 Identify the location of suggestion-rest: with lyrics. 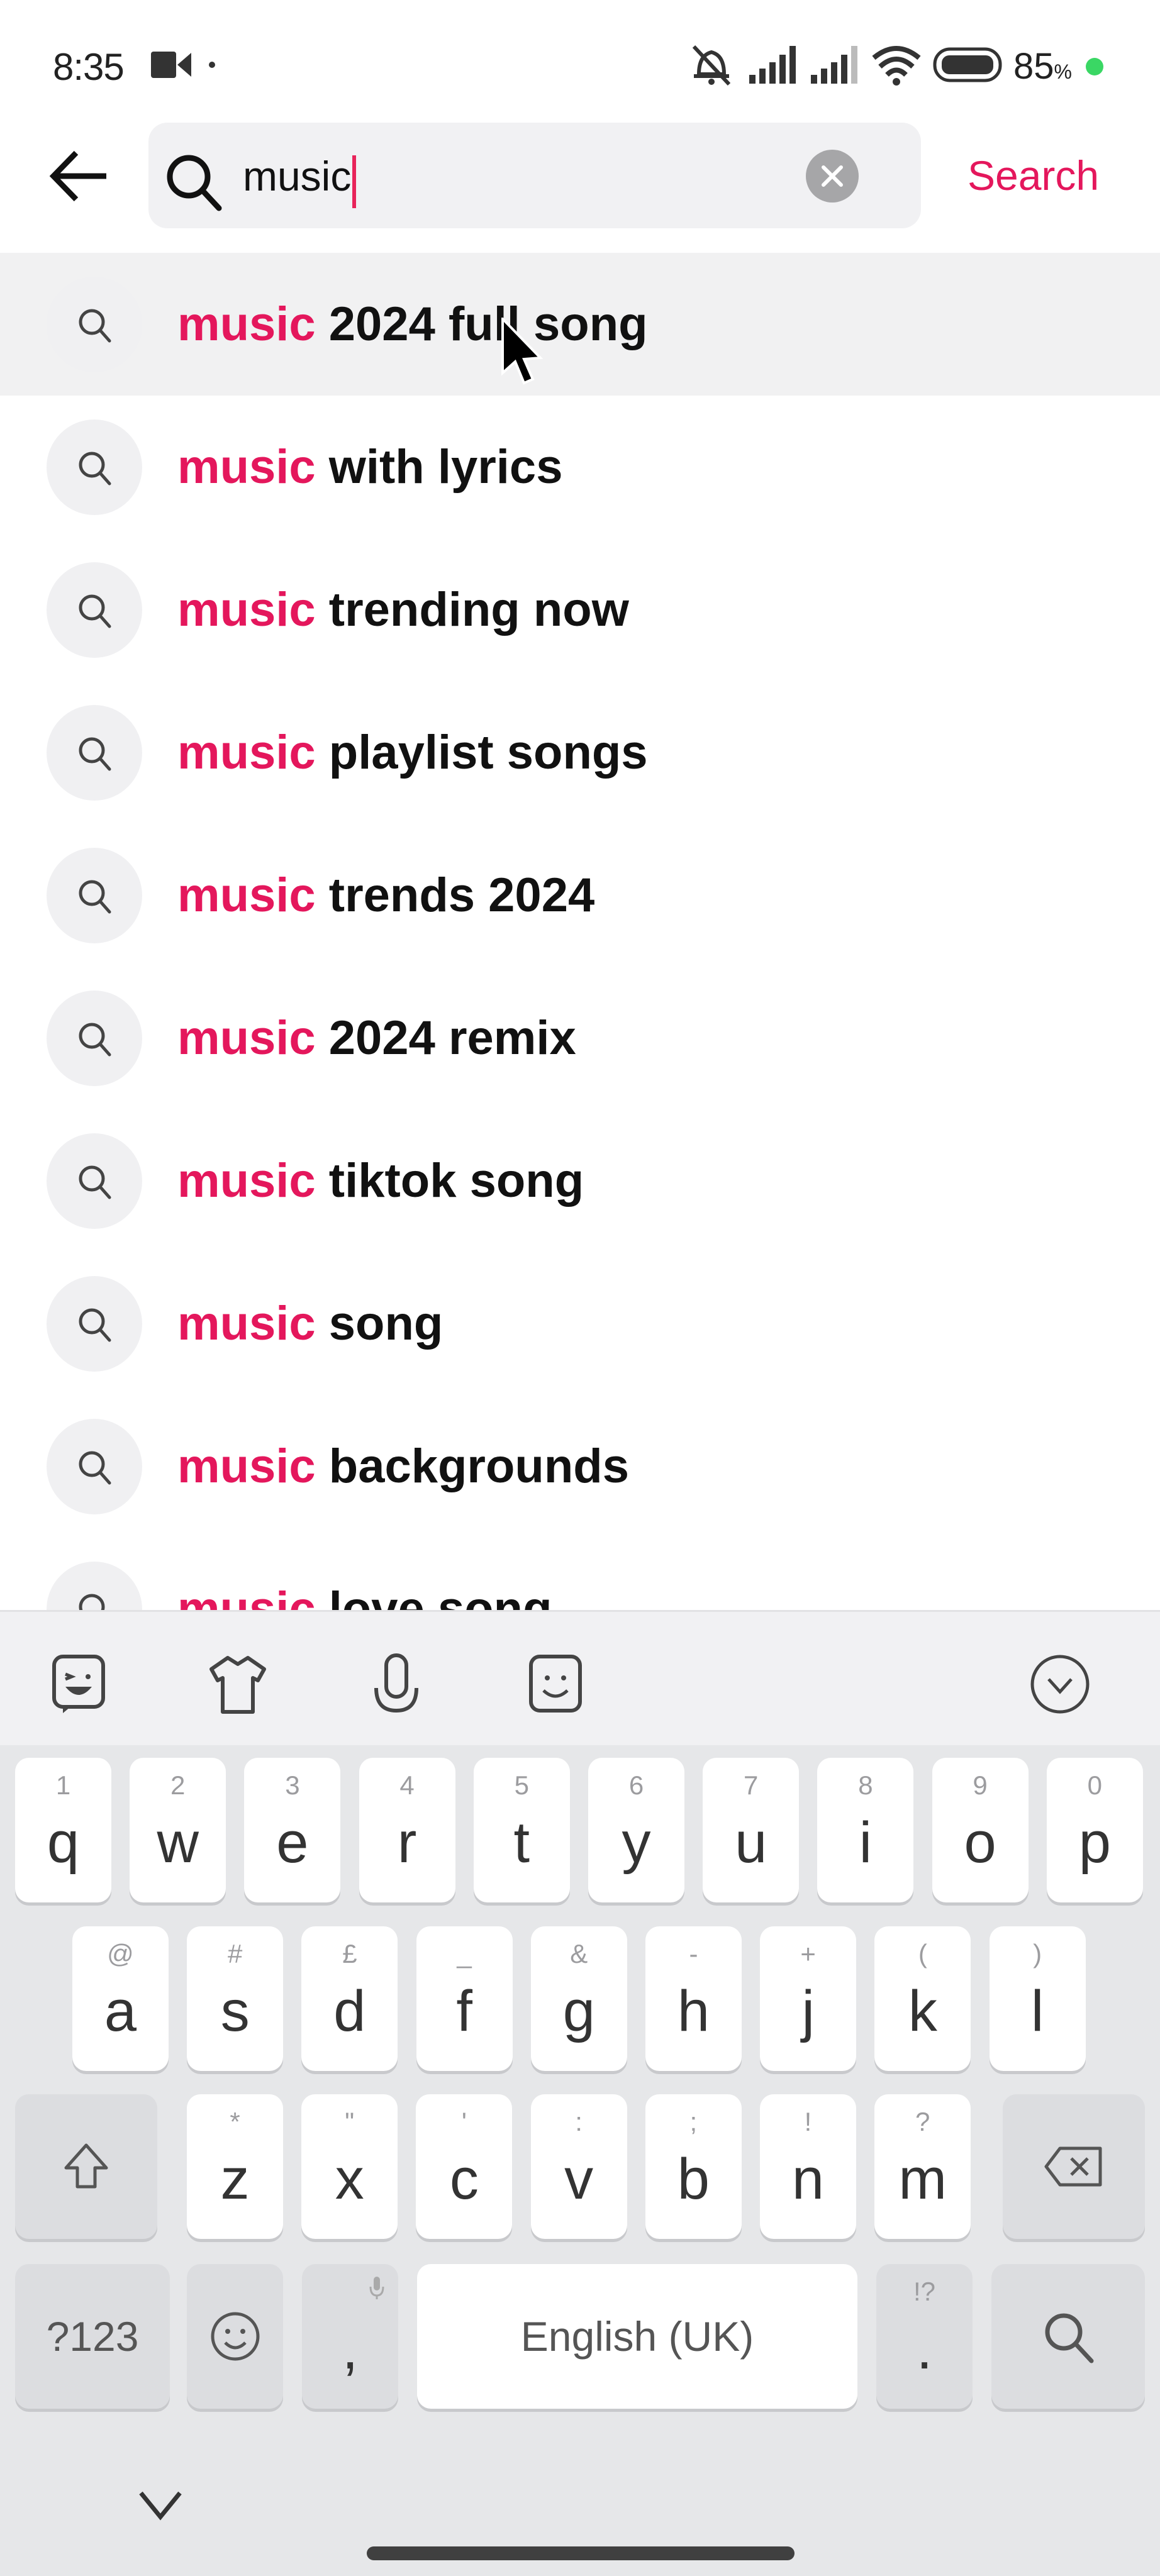
(439, 467).